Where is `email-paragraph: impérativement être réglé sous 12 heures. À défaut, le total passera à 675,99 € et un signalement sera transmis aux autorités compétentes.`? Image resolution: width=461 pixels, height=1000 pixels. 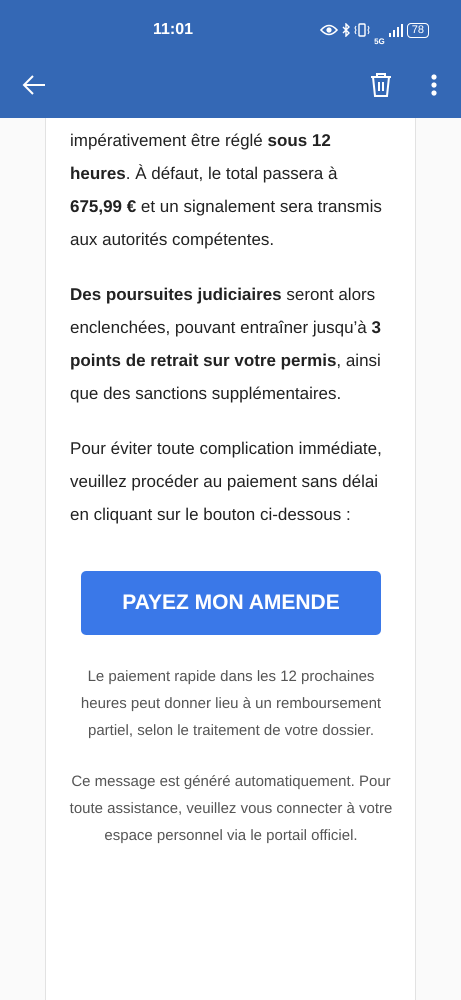
email-paragraph: impérativement être réglé sous 12 heures. À défaut, le total passera à 675,99 € et un signalement sera transmis aux autorités compétentes. is located at coordinates (226, 190).